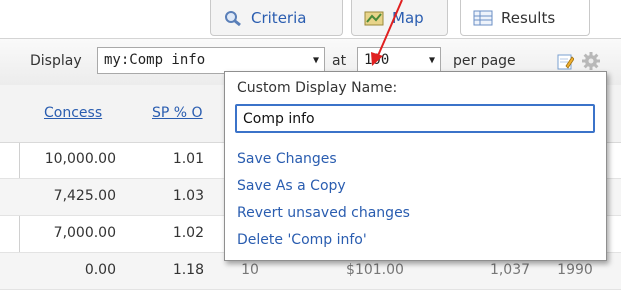 The image size is (621, 290). Describe the element at coordinates (100, 270) in the screenshot. I see `cell-concess: 0.00` at that location.